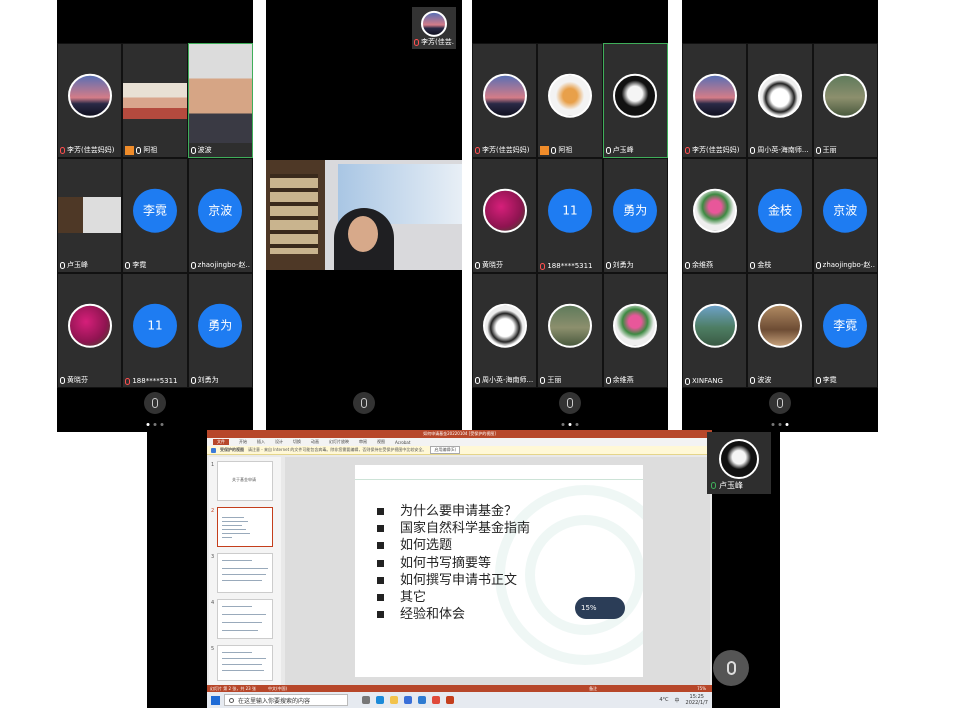 The image size is (960, 720). What do you see at coordinates (363, 442) in the screenshot?
I see `ribbon-tab: 审阅` at bounding box center [363, 442].